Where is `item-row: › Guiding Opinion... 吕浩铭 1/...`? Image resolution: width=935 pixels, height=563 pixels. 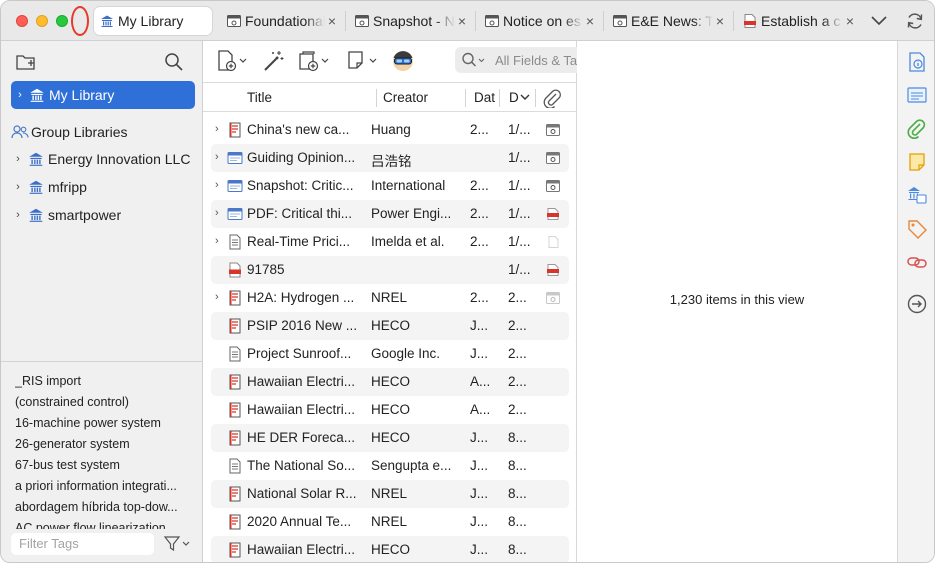 item-row: › Guiding Opinion... 吕浩铭 1/... is located at coordinates (390, 158).